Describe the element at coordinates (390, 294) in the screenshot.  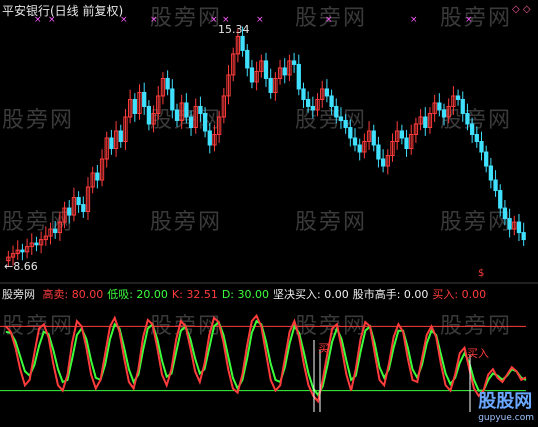
I see `indicator-item: 股市高手: 0.00` at that location.